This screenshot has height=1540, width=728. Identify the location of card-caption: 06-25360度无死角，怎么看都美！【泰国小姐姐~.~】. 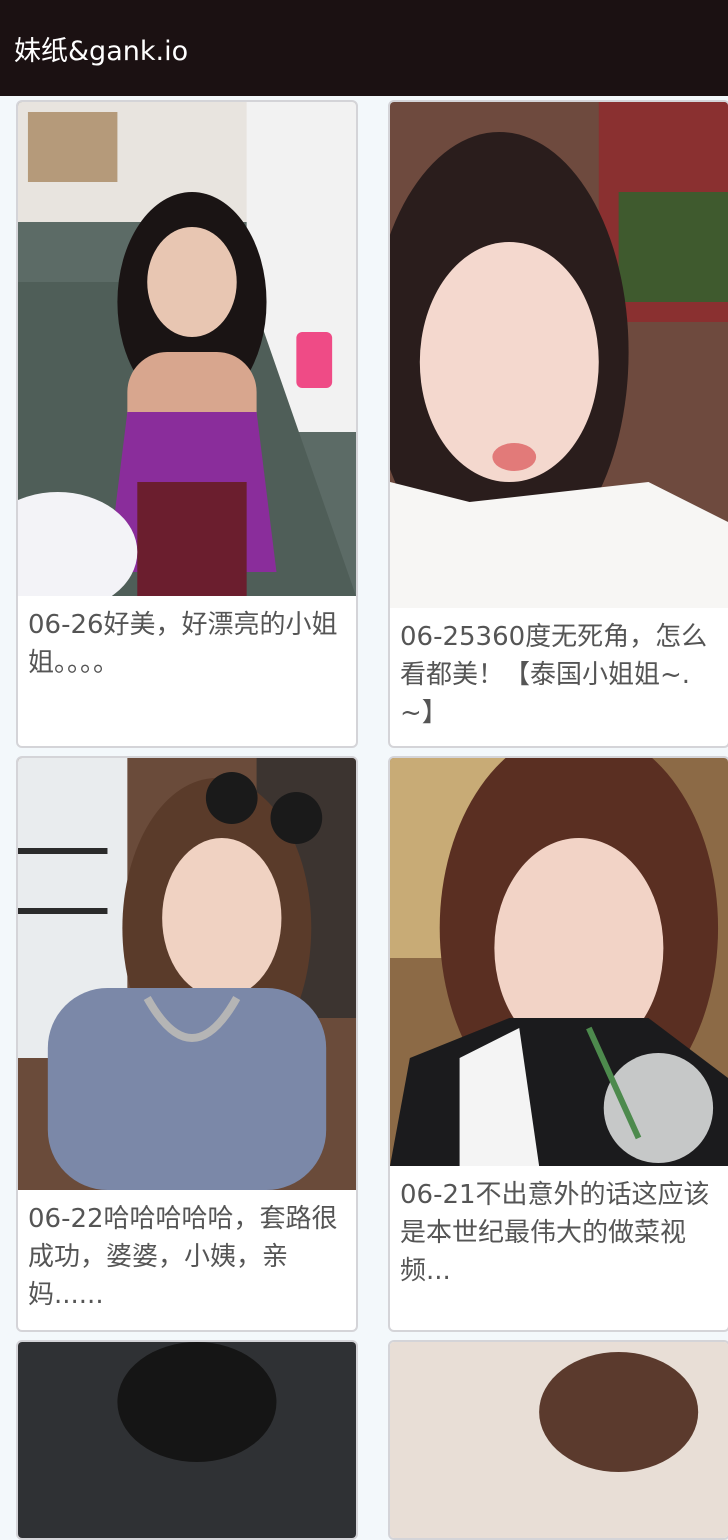
(554, 675).